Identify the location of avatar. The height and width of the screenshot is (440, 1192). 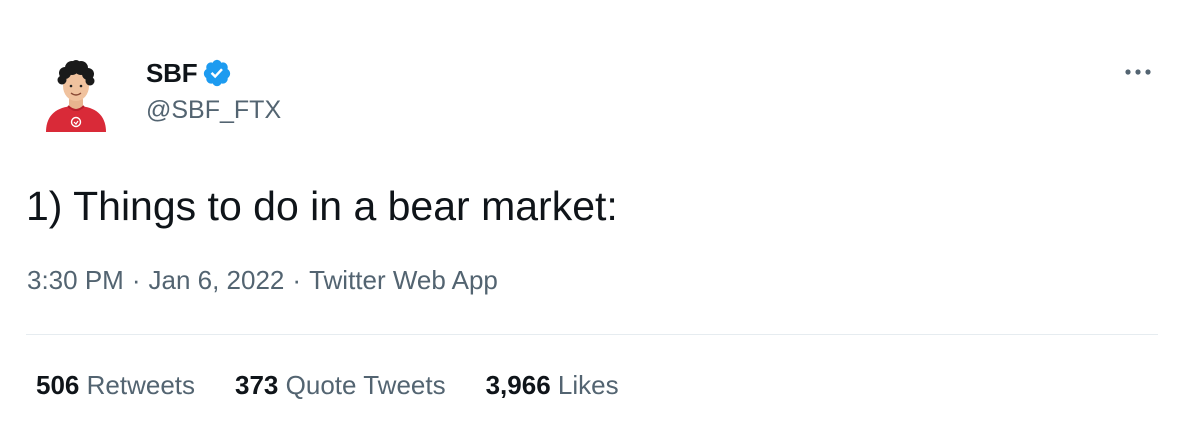
(76, 94).